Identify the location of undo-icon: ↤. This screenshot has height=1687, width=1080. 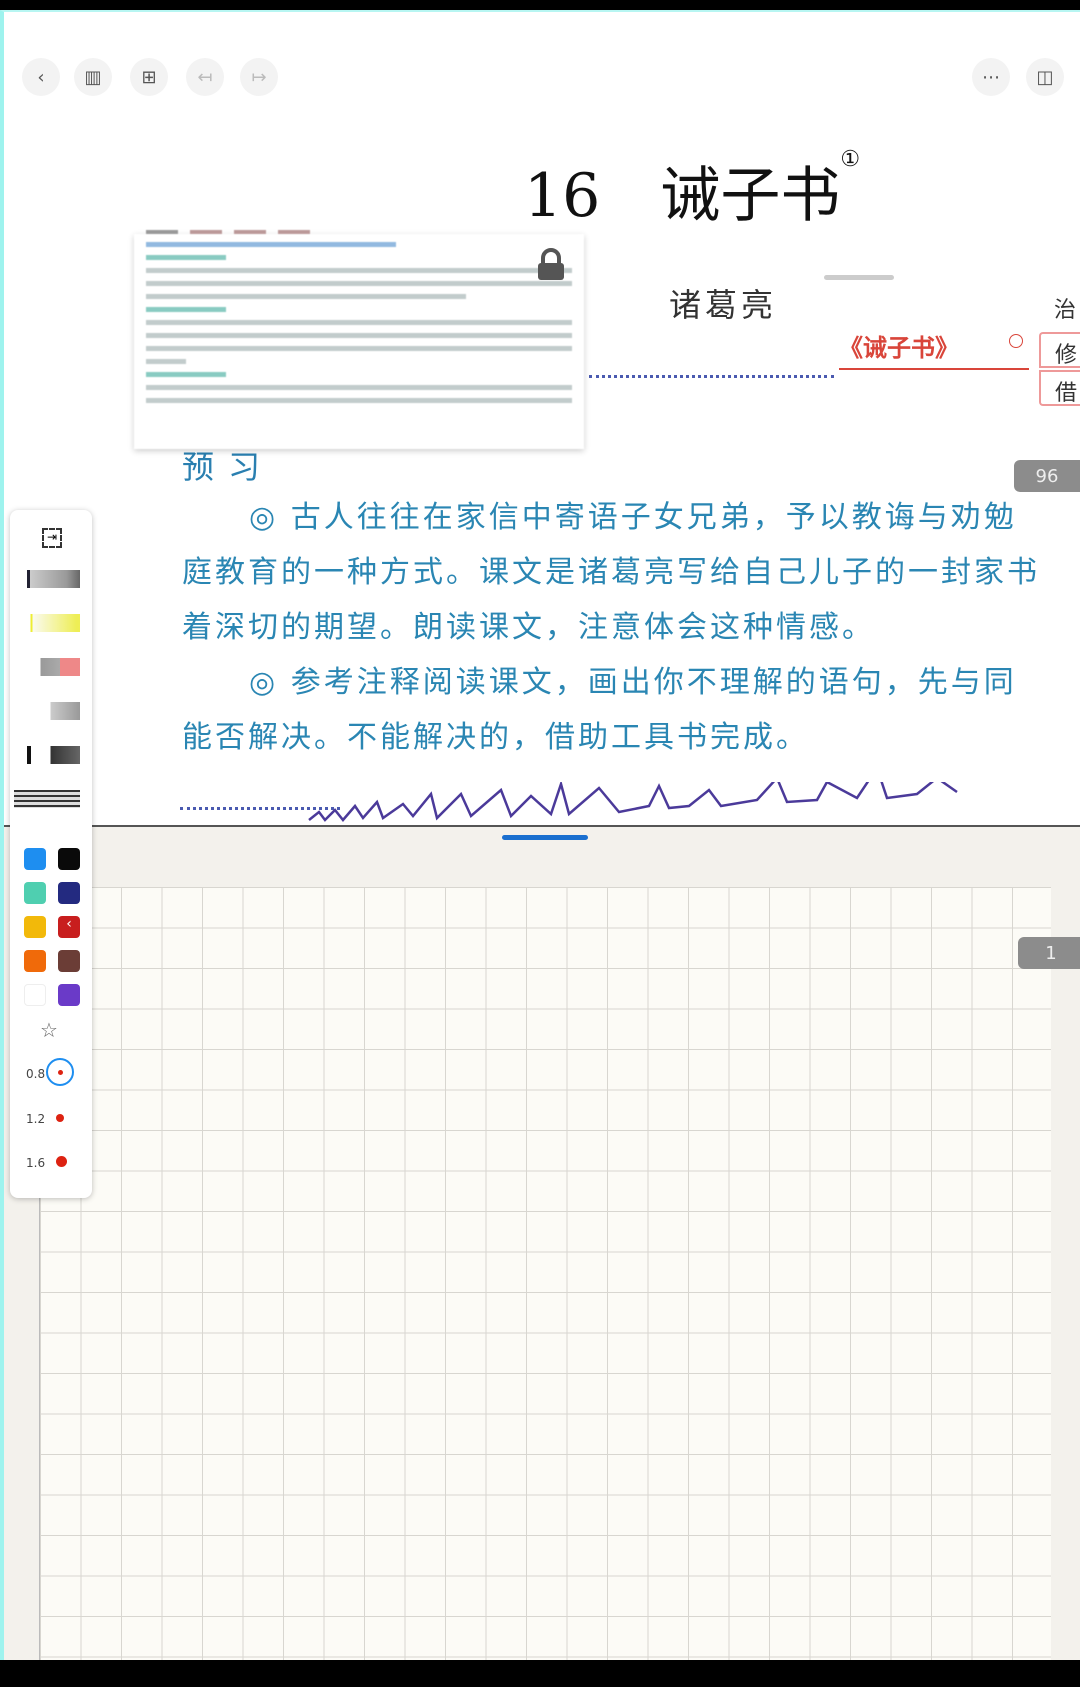
(205, 77).